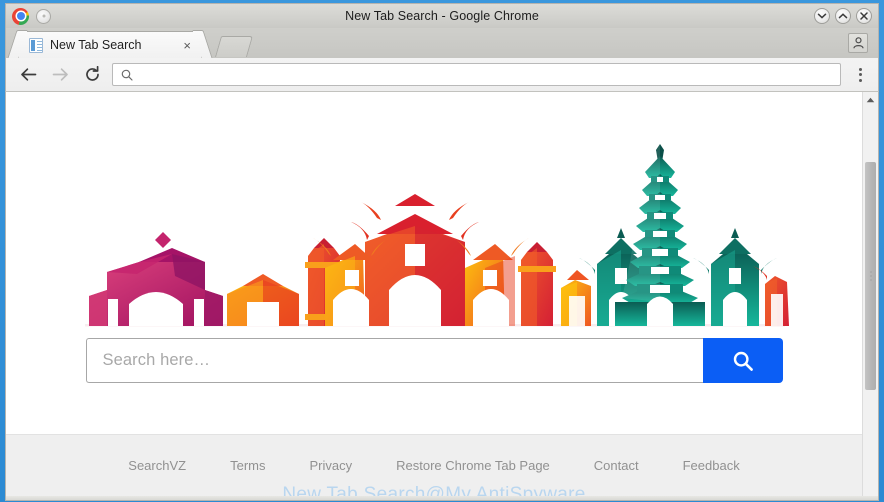  What do you see at coordinates (616, 465) in the screenshot?
I see `footer-link-contact: Contact` at bounding box center [616, 465].